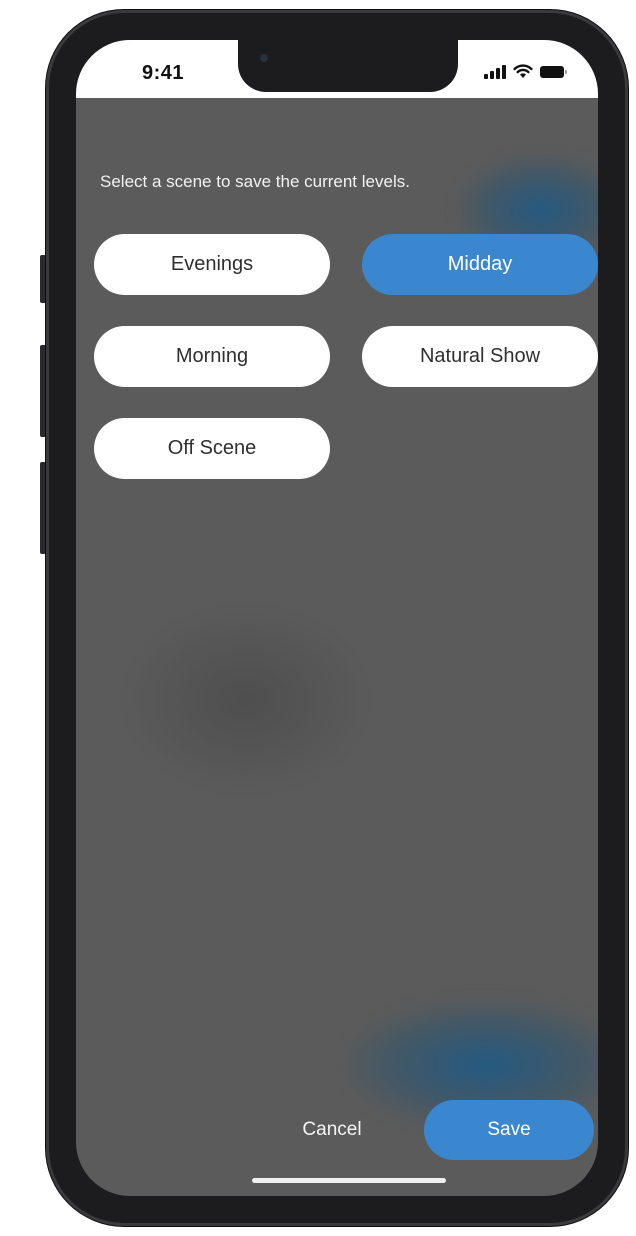  I want to click on action-bar: Cancel Save, so click(337, 1130).